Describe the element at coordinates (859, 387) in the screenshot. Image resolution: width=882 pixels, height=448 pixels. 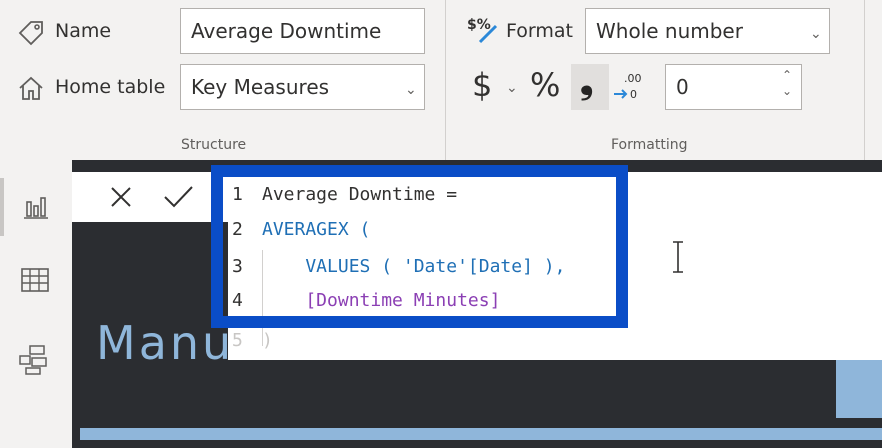
I see `canvas-blue-shape` at that location.